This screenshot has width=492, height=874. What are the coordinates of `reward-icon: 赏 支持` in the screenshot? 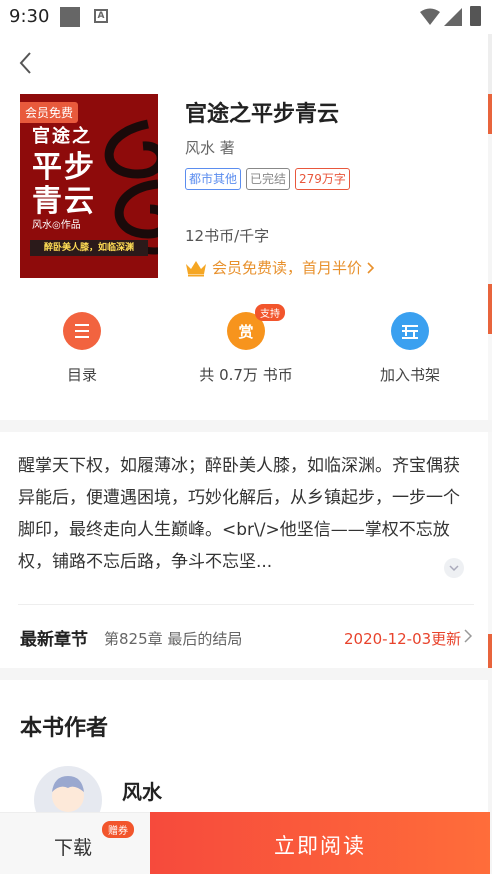 It's located at (256, 327).